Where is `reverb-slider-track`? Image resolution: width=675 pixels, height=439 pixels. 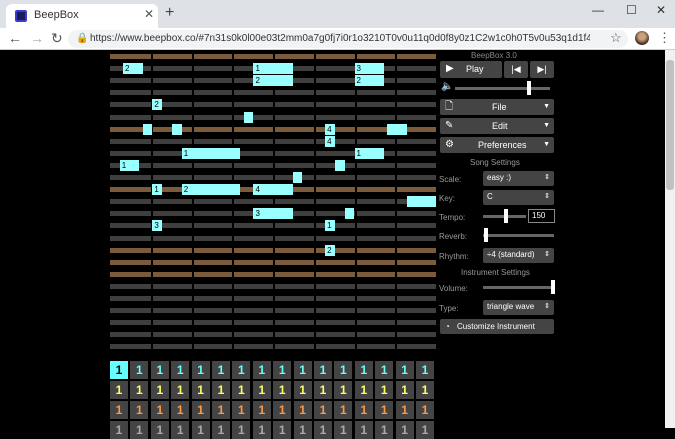
reverb-slider-track is located at coordinates (518, 235).